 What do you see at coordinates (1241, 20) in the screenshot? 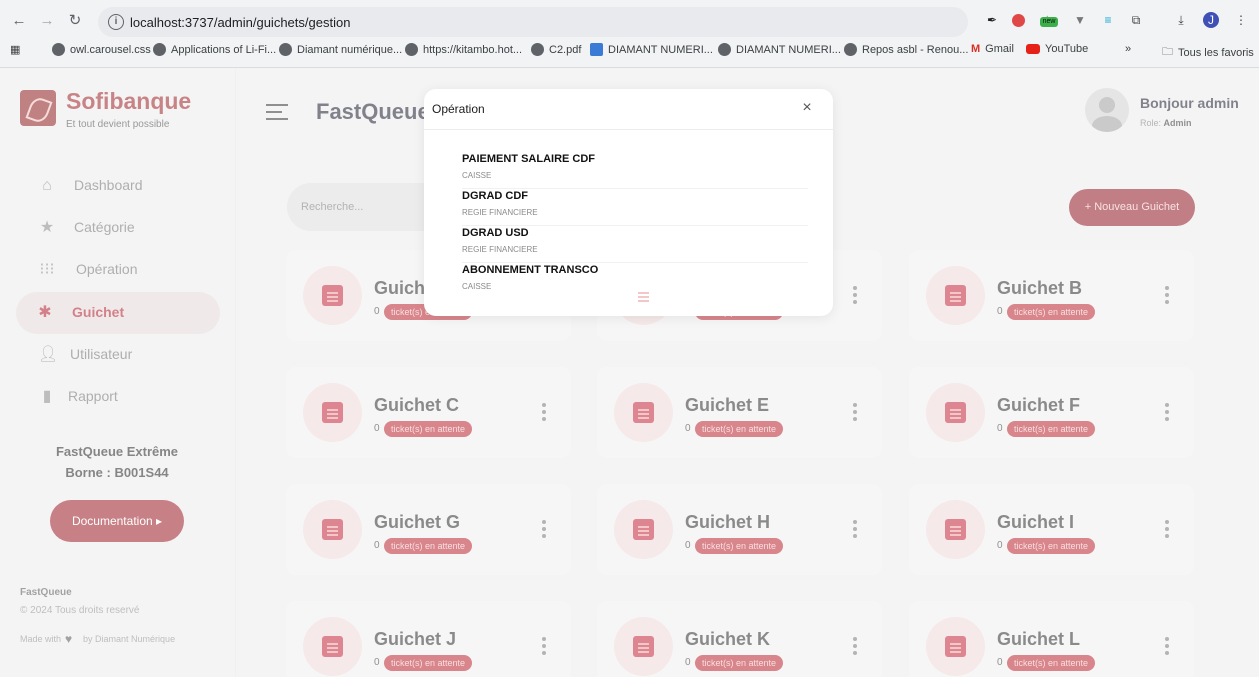
I see `browser-menu-icon: ⋮` at bounding box center [1241, 20].